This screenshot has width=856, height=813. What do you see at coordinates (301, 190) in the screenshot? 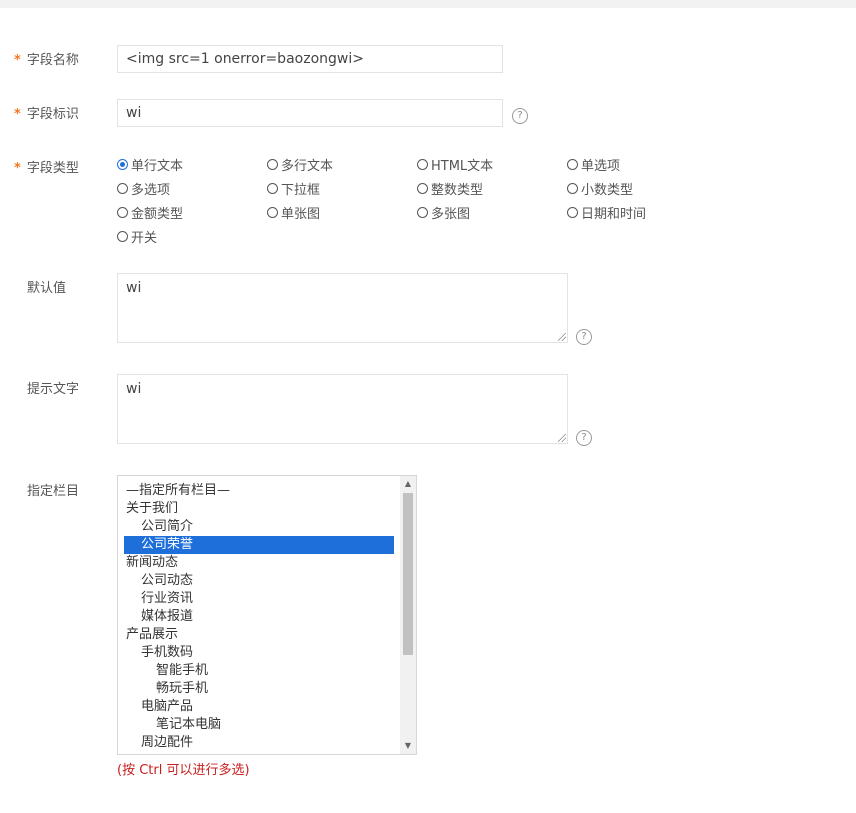
I see `radio-label: 下拉框` at bounding box center [301, 190].